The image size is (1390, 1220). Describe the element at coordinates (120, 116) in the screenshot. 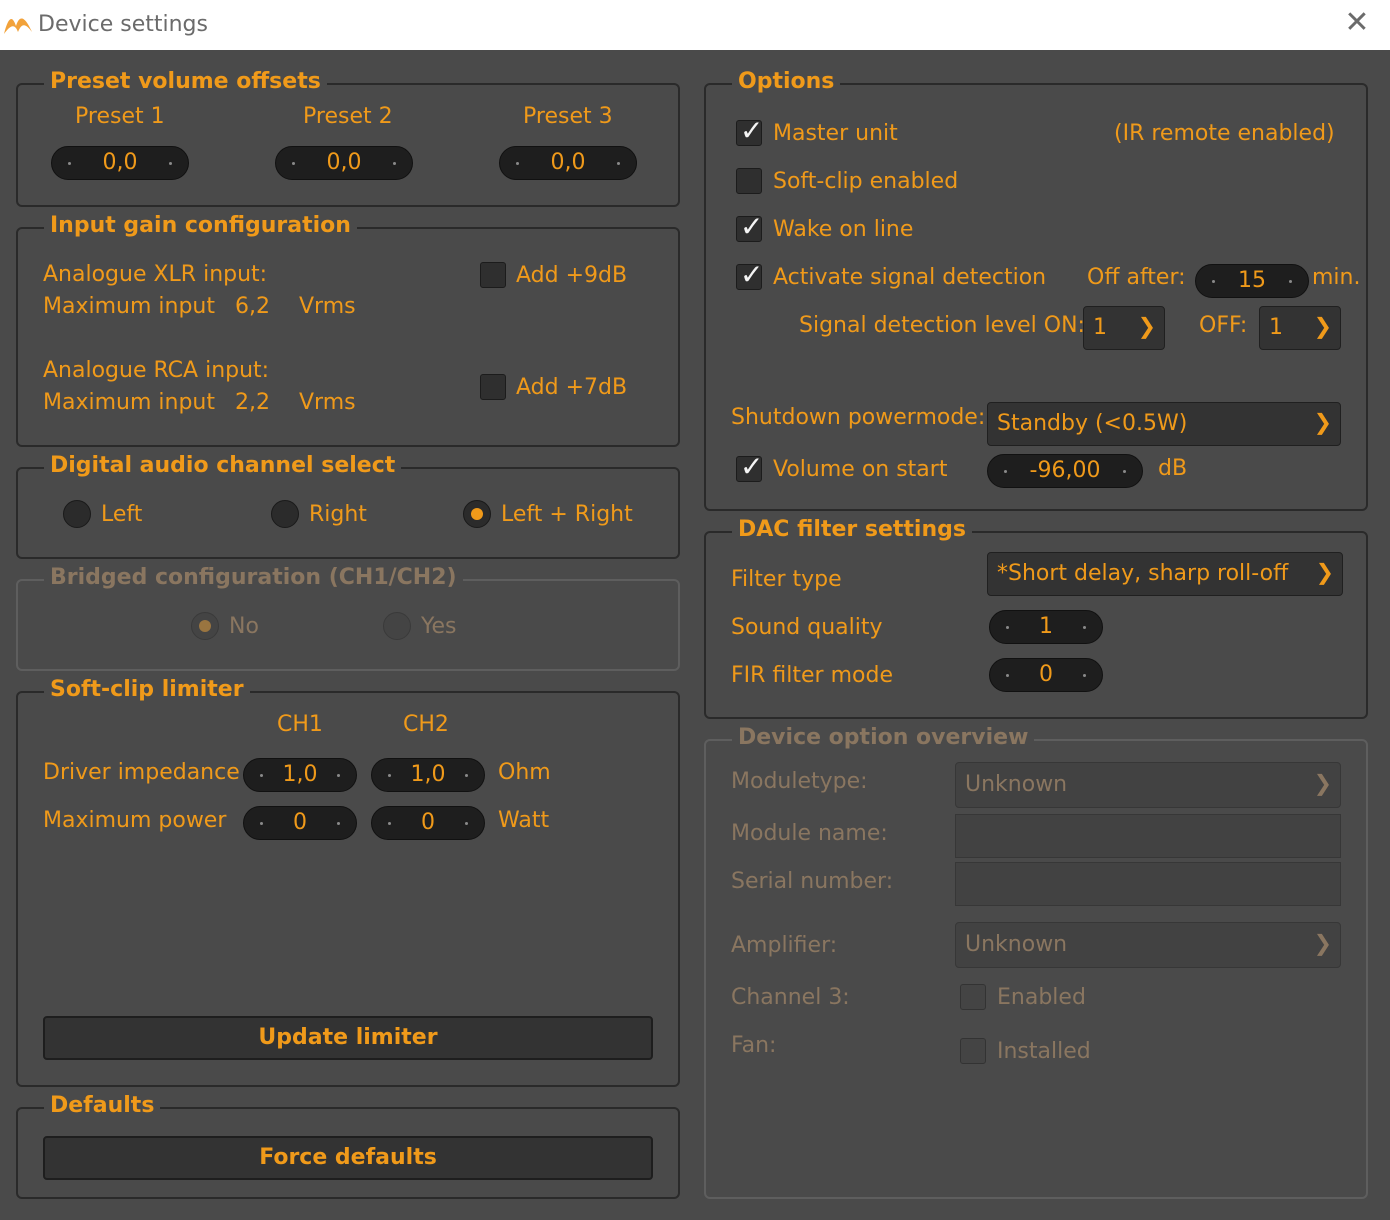

I see `preset-1-label: Preset 1` at that location.